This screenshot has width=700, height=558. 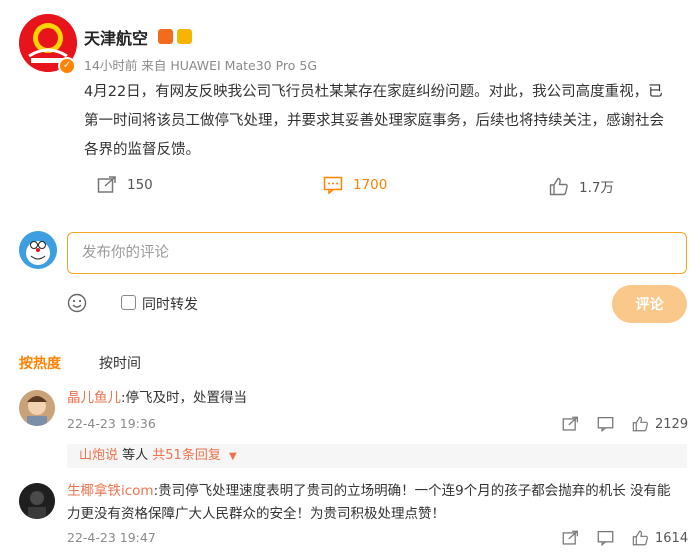 I want to click on reply-user: 山炮说, so click(x=98, y=455).